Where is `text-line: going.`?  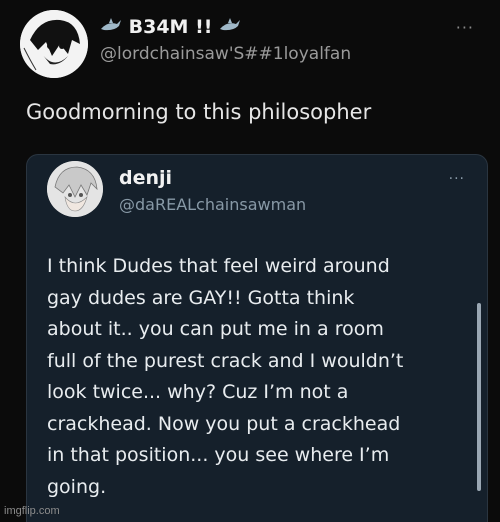 text-line: going. is located at coordinates (77, 486).